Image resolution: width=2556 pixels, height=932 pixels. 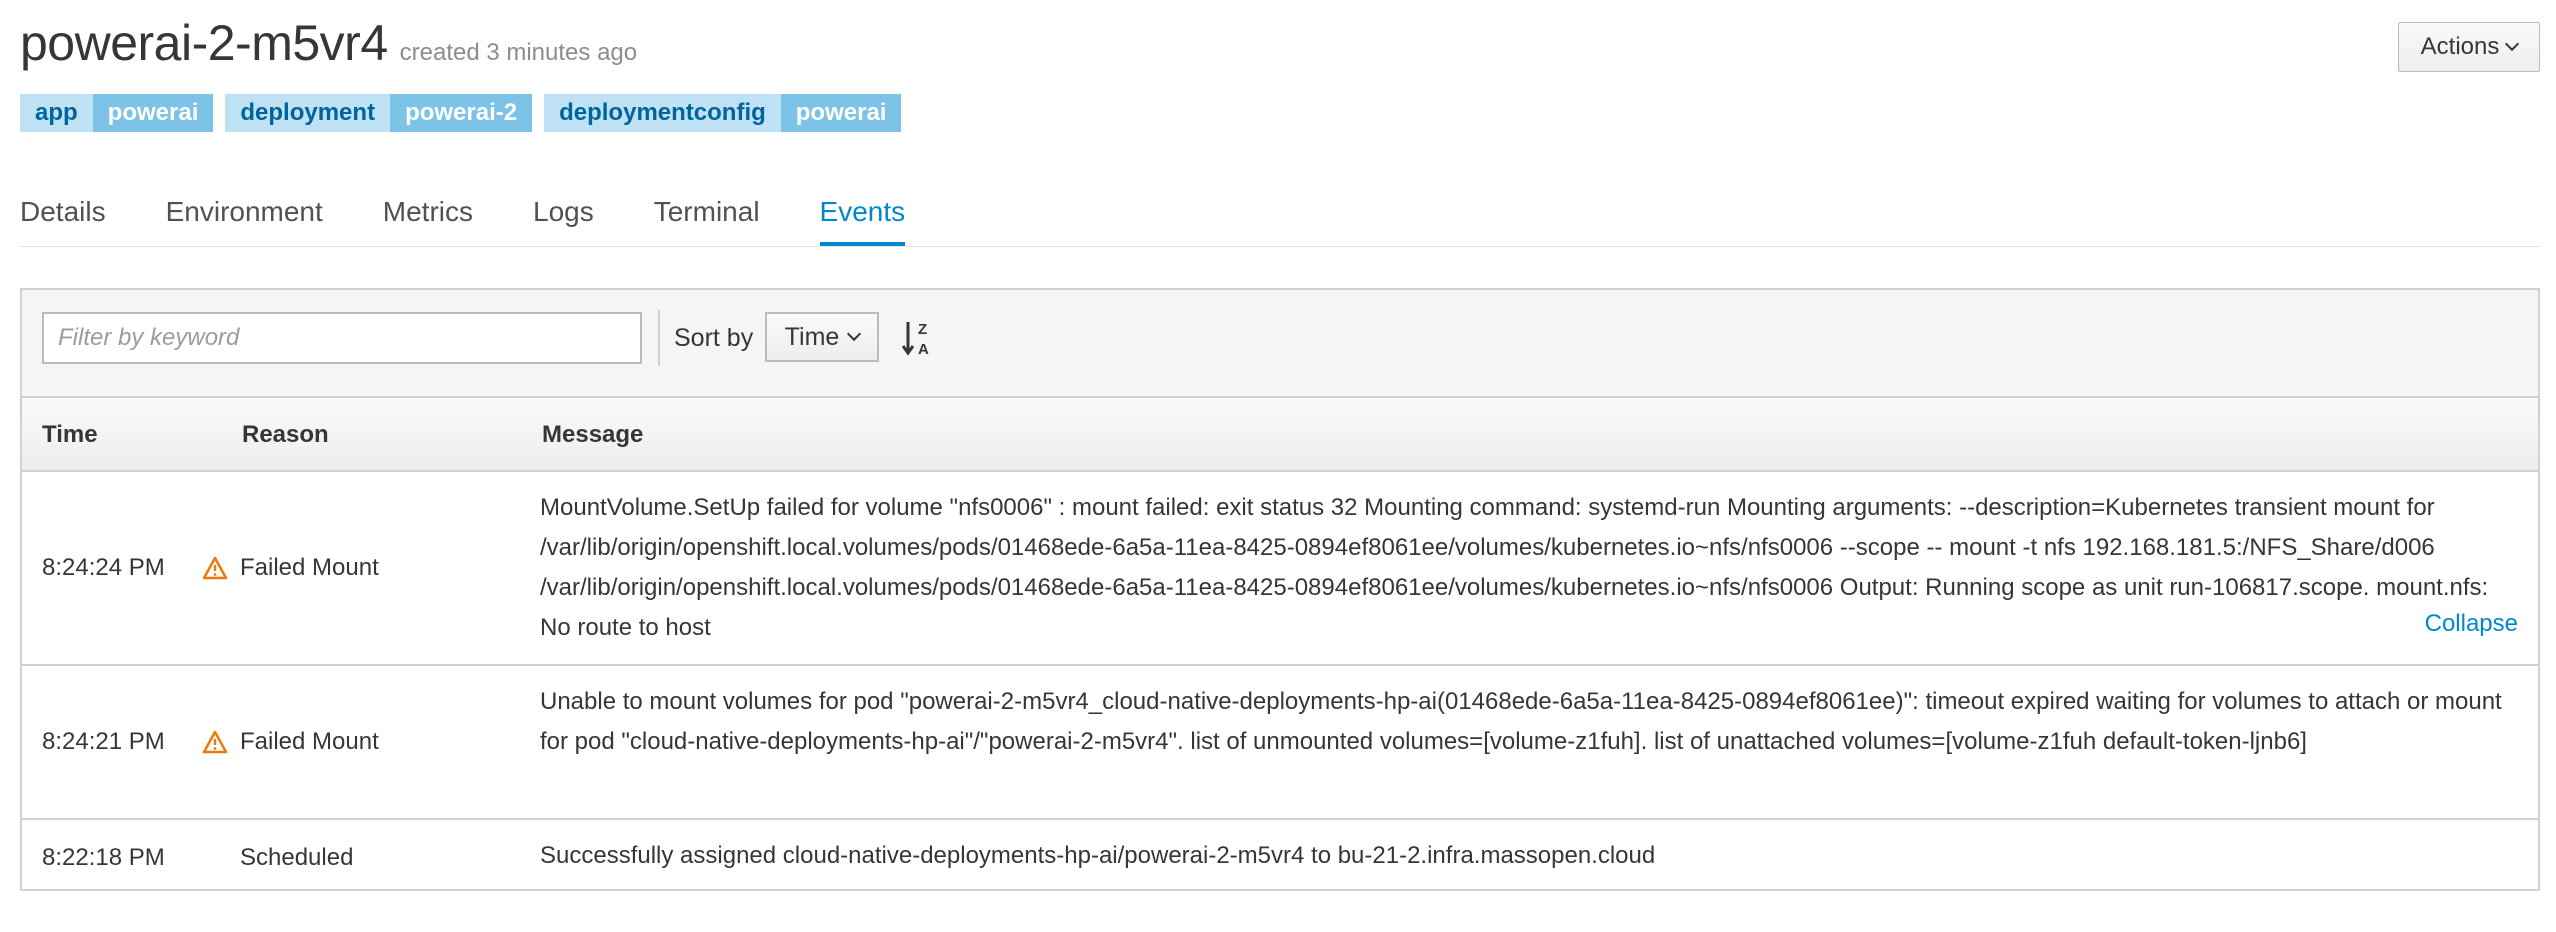 I want to click on collapse-link: Collapse, so click(x=2471, y=624).